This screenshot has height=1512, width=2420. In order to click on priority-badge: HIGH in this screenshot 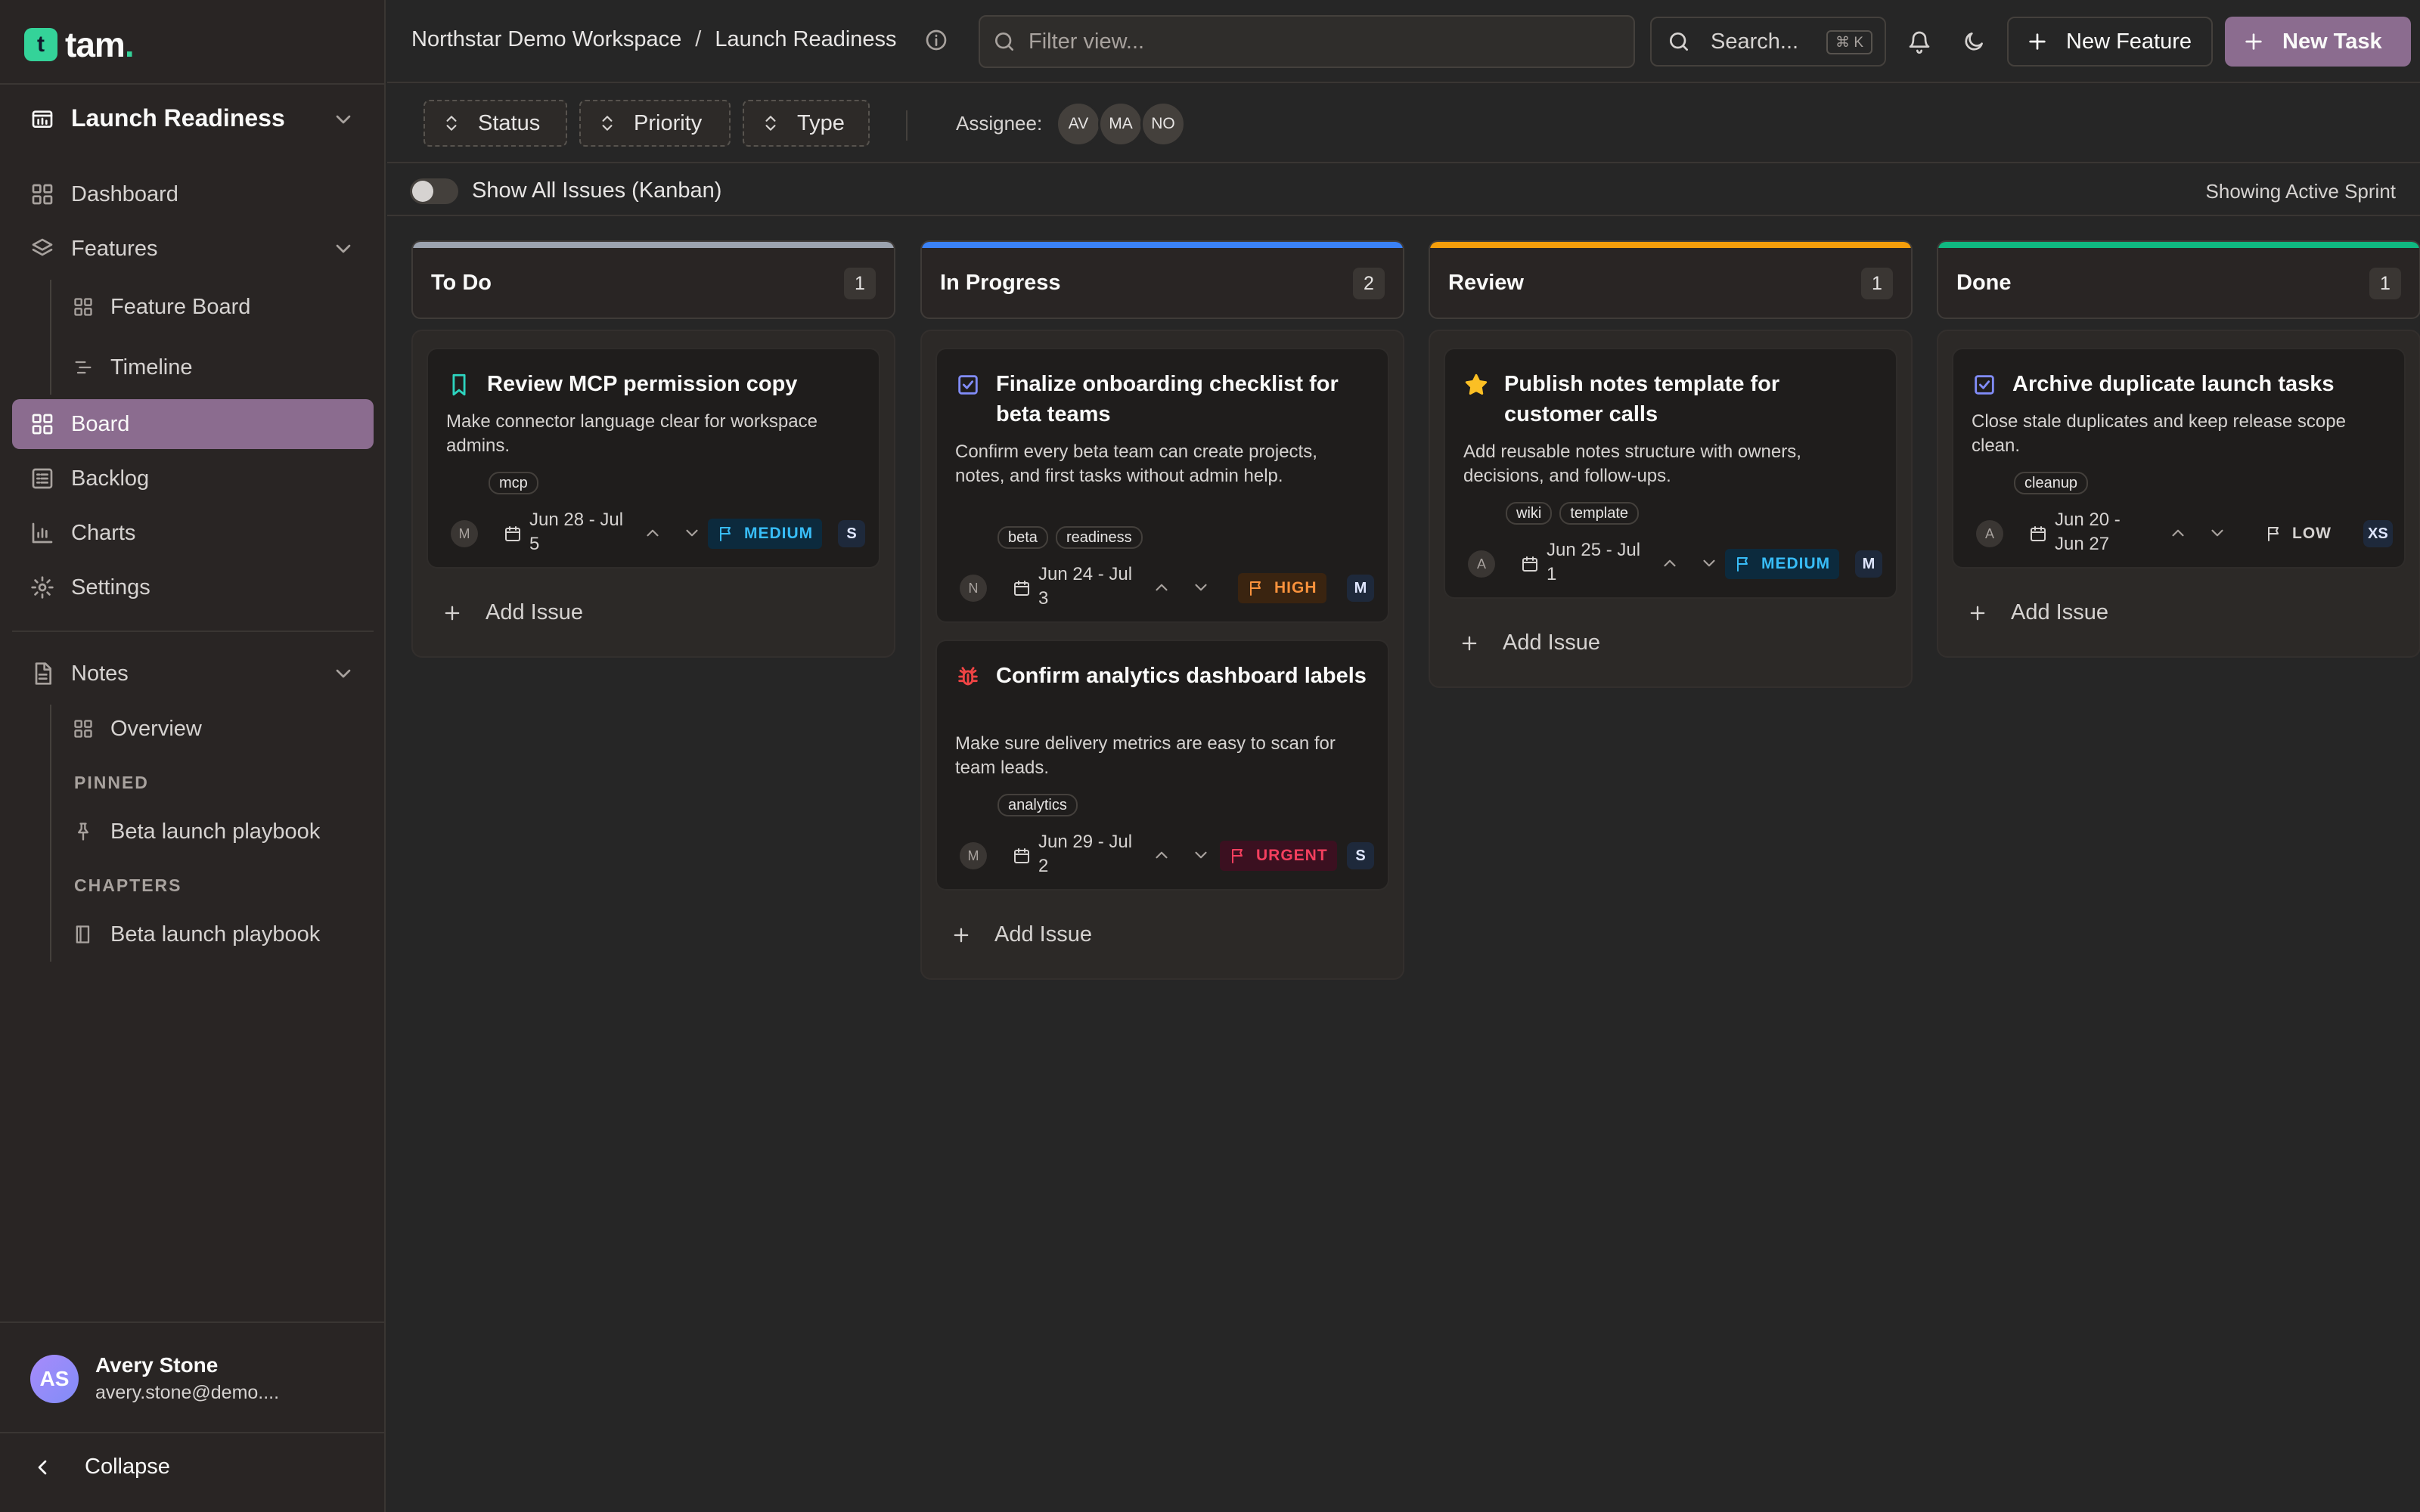, I will do `click(1282, 588)`.